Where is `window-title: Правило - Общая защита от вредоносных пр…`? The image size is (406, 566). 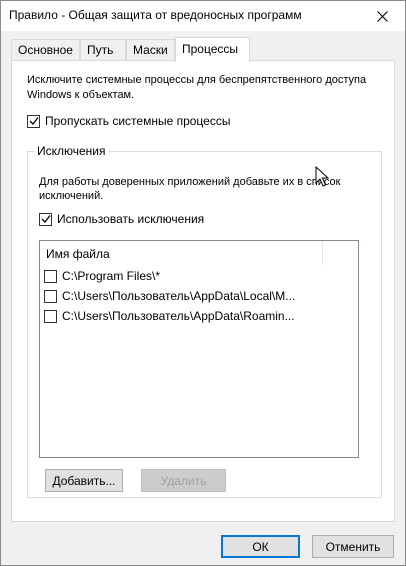 window-title: Правило - Общая защита от вредоносных пр… is located at coordinates (155, 15).